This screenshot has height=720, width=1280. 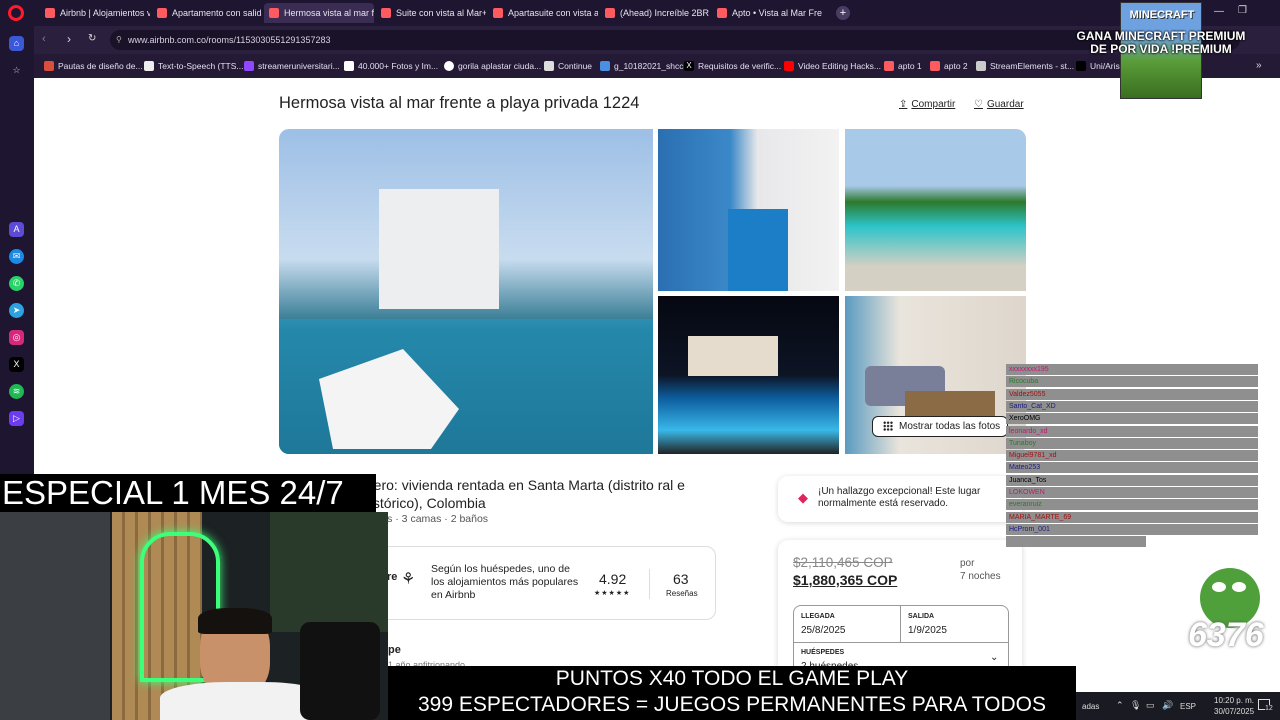 I want to click on whatsapp-icon: ✆, so click(x=16, y=283).